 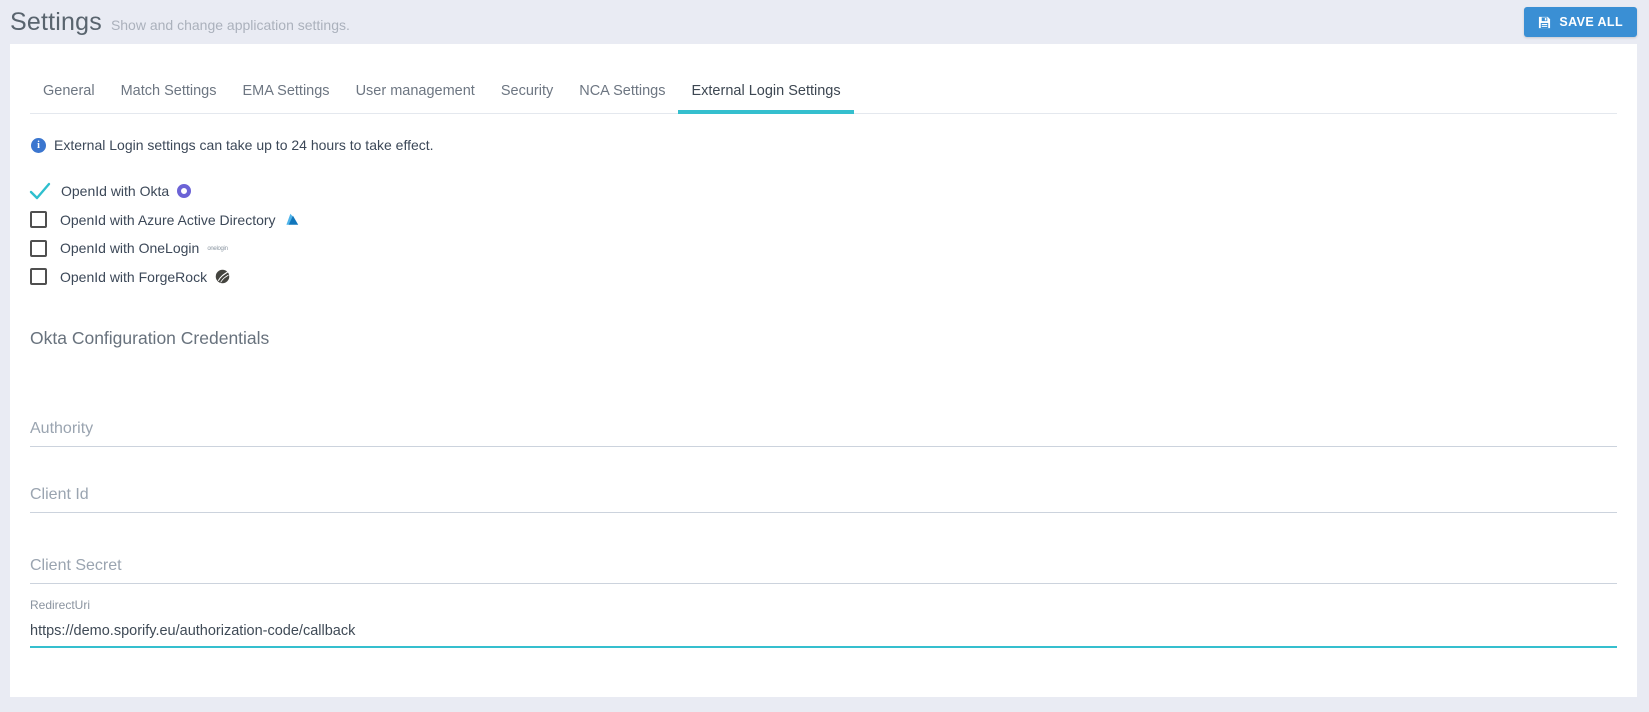 What do you see at coordinates (38, 248) in the screenshot?
I see `onelogin-checkbox` at bounding box center [38, 248].